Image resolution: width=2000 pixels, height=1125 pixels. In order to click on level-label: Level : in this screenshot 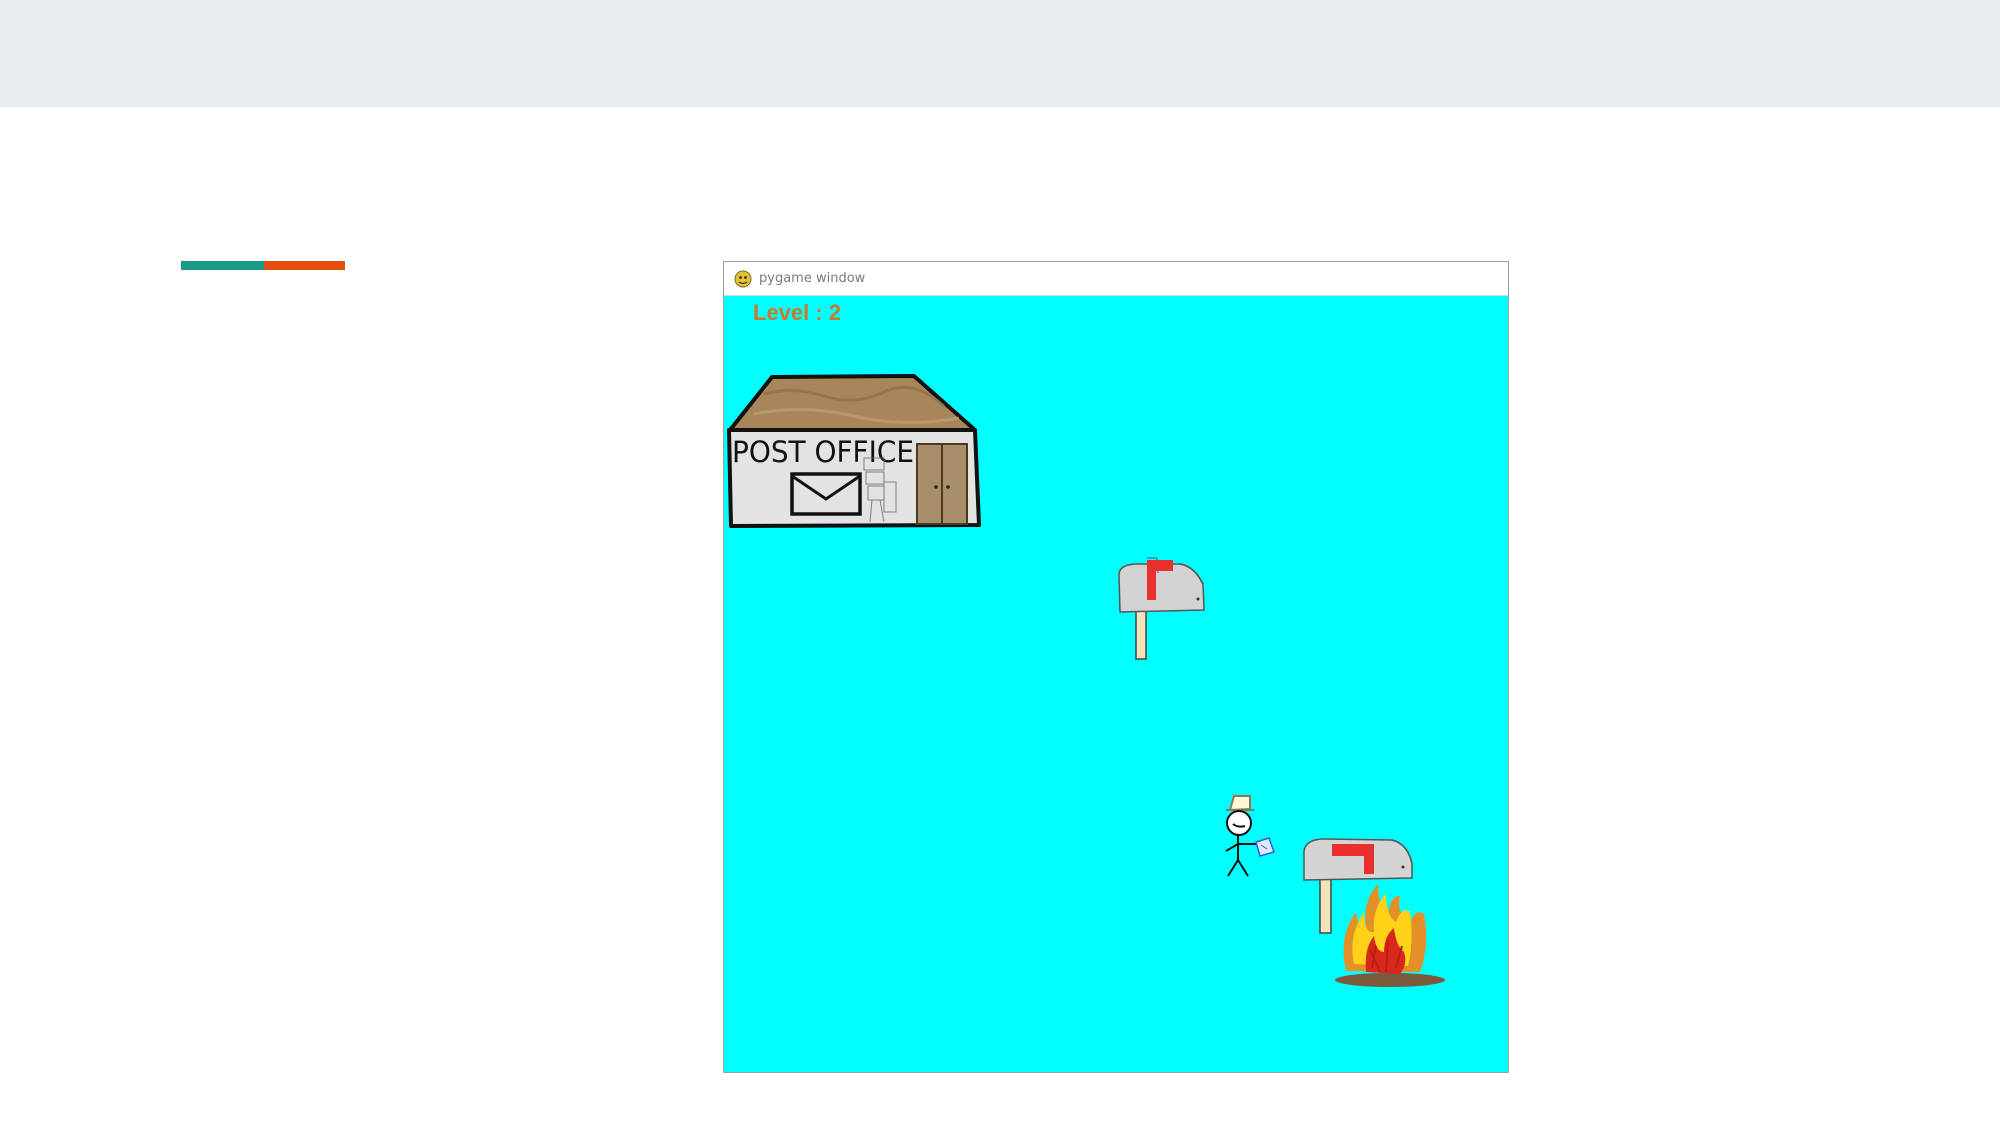, I will do `click(788, 312)`.